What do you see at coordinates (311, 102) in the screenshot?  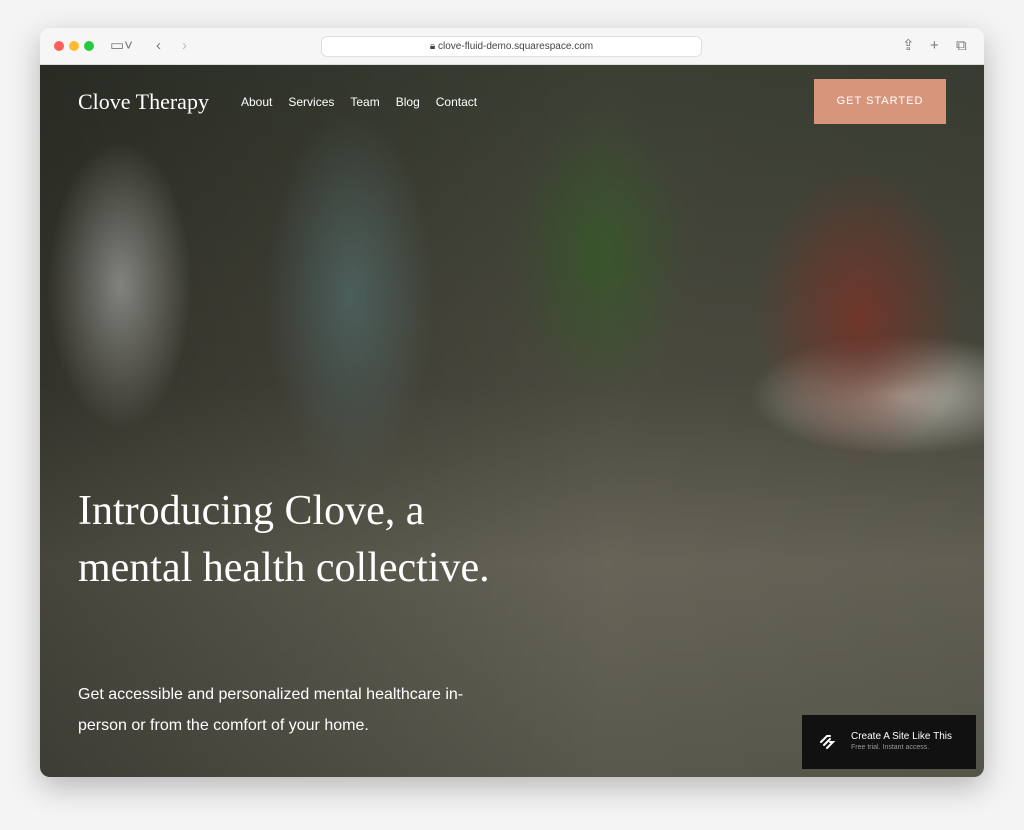 I see `nav-services: Services` at bounding box center [311, 102].